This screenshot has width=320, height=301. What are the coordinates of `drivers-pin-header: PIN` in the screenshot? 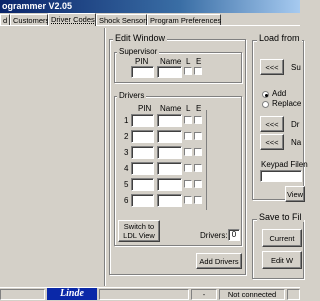 It's located at (145, 108).